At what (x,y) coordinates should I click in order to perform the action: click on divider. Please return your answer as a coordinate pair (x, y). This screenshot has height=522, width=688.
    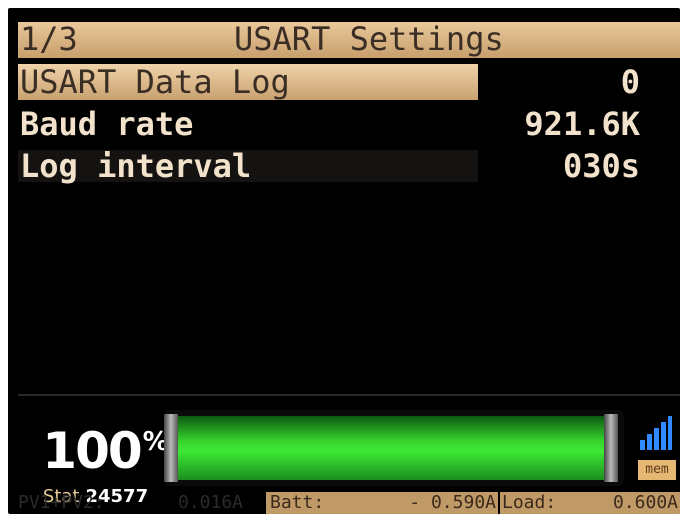
    Looking at the image, I should click on (349, 395).